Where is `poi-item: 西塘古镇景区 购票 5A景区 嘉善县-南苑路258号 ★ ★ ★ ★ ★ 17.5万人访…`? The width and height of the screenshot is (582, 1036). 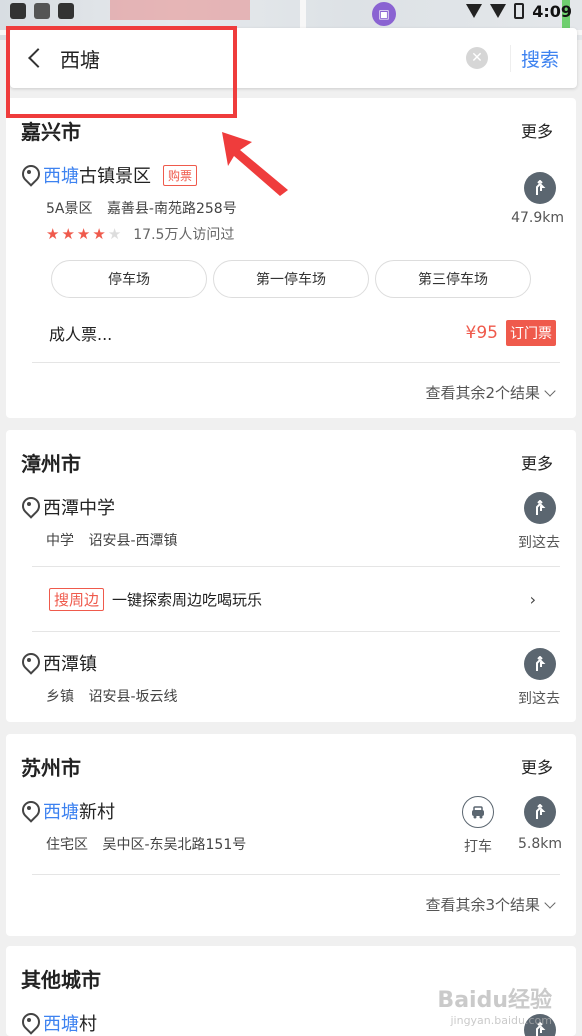 poi-item: 西塘古镇景区 购票 5A景区 嘉善县-南苑路258号 ★ ★ ★ ★ ★ 17.5万人访… is located at coordinates (291, 202).